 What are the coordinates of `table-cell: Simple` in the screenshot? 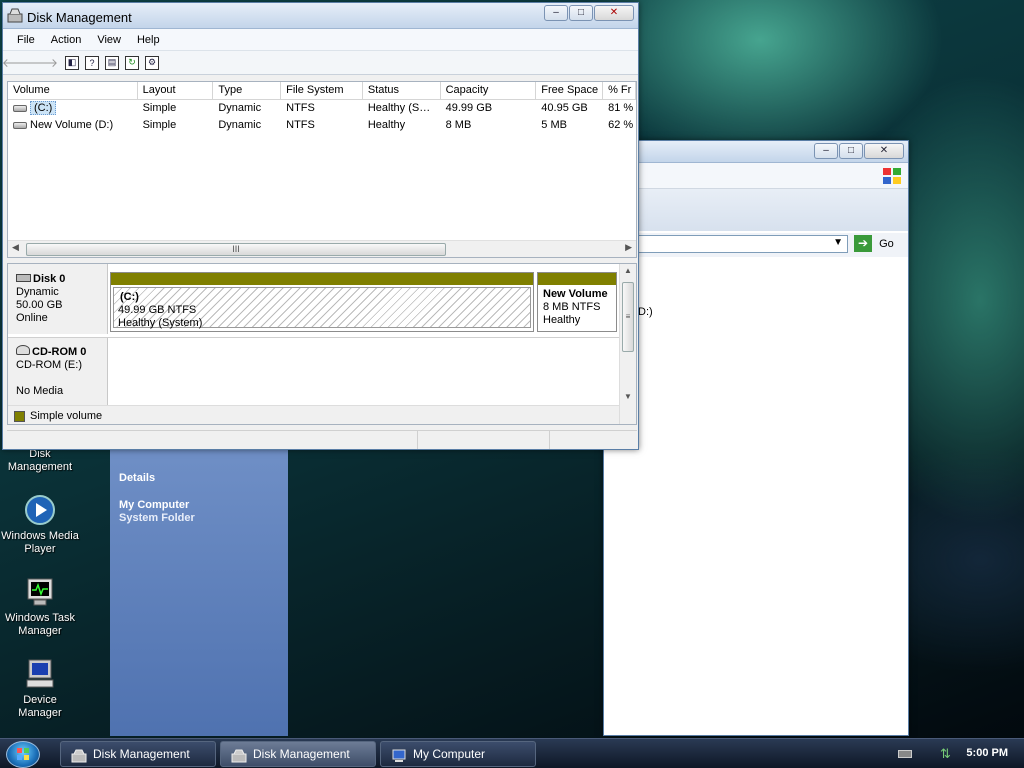 It's located at (159, 125).